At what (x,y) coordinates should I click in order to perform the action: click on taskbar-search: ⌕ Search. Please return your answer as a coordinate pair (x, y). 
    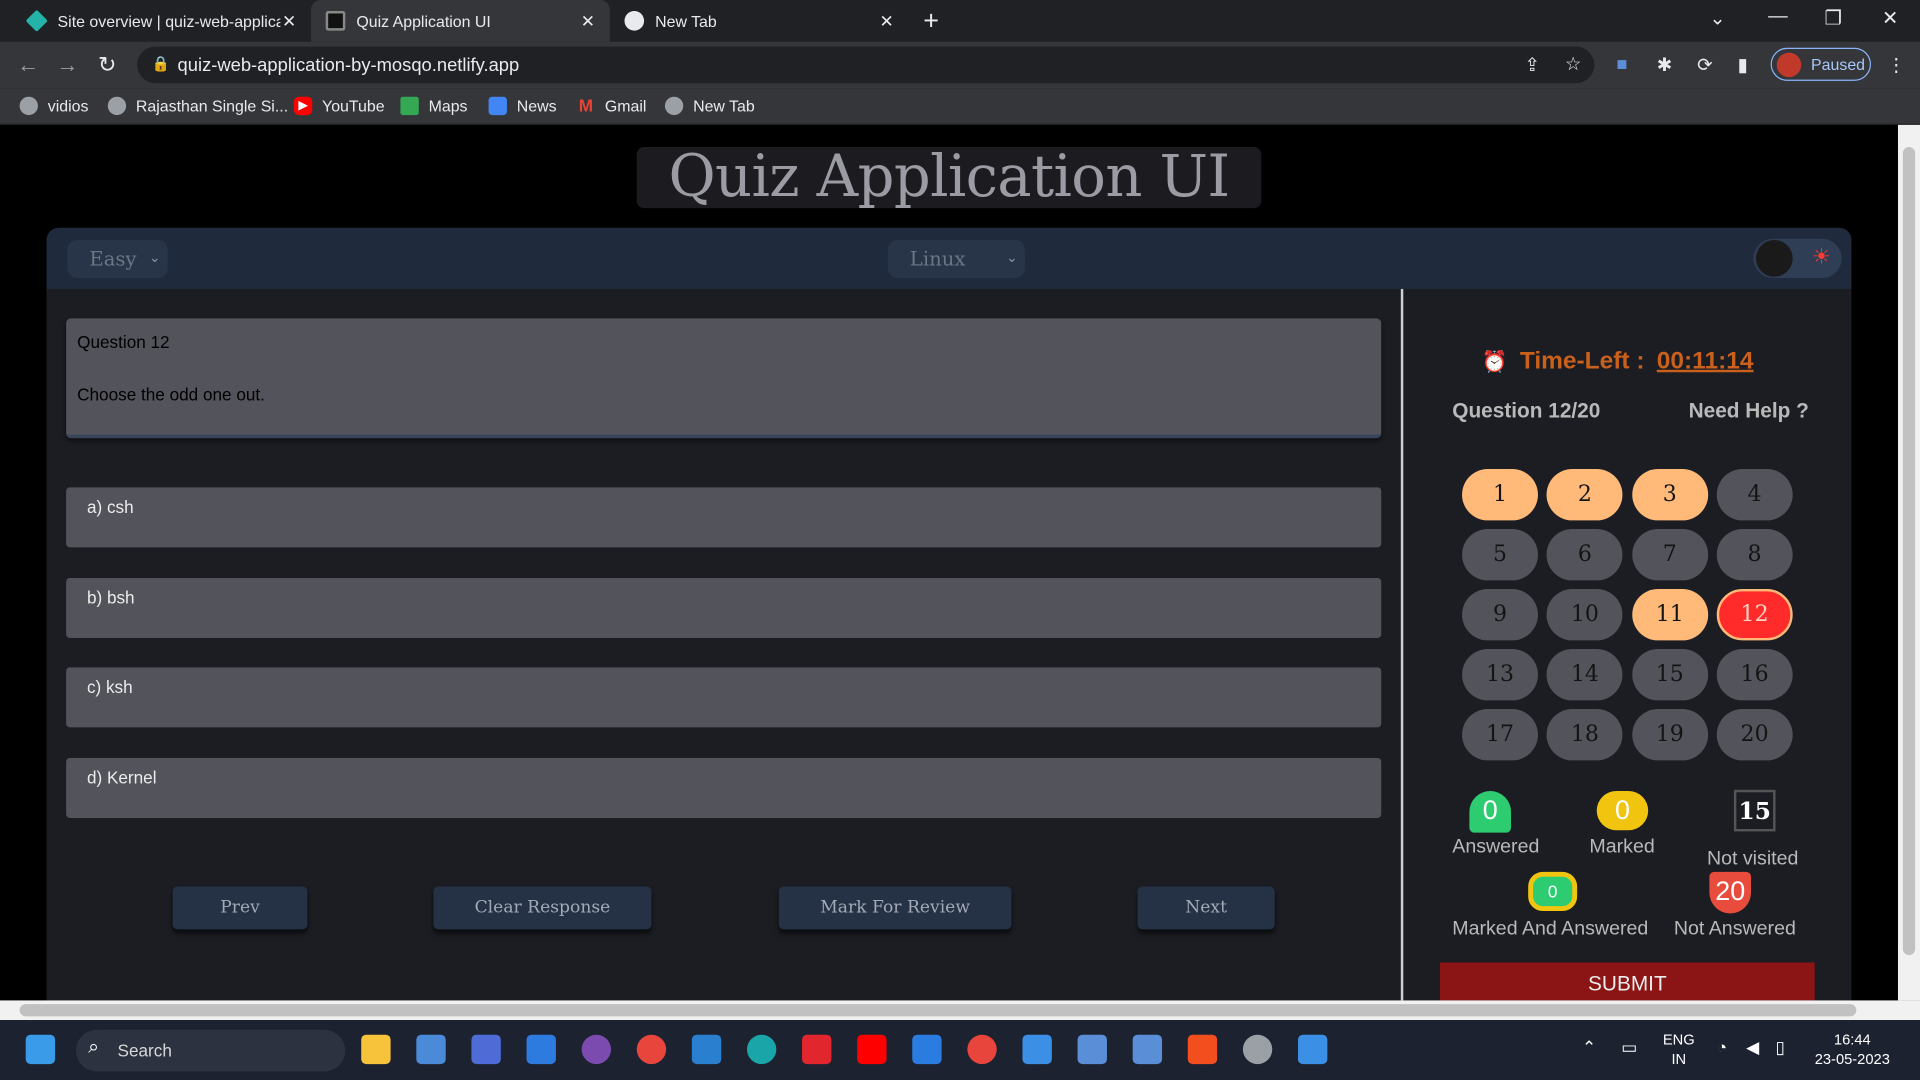
    Looking at the image, I should click on (210, 1050).